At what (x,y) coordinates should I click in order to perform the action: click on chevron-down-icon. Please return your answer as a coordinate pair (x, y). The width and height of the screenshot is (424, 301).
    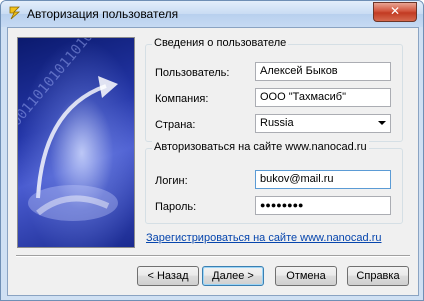
    Looking at the image, I should click on (382, 123).